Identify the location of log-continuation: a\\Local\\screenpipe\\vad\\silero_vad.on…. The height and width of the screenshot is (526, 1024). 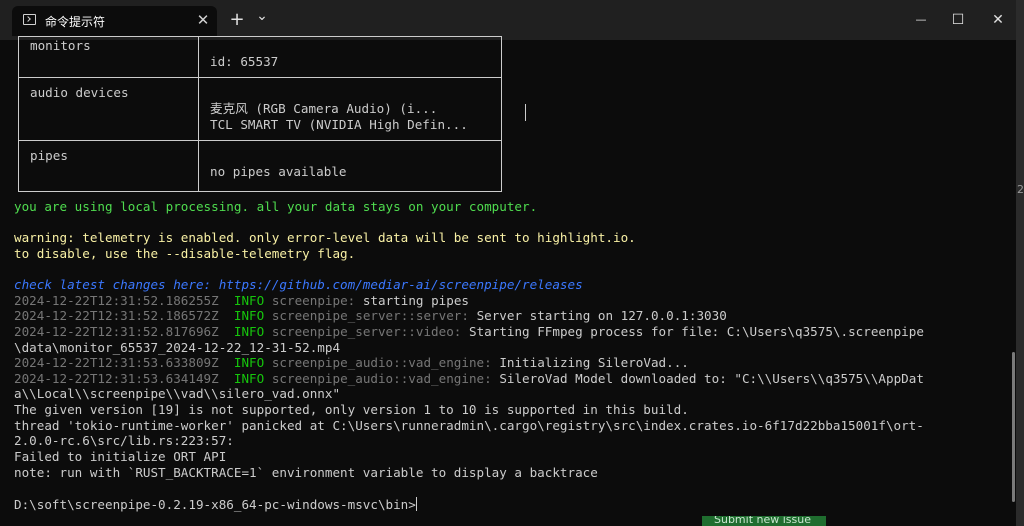
(177, 393).